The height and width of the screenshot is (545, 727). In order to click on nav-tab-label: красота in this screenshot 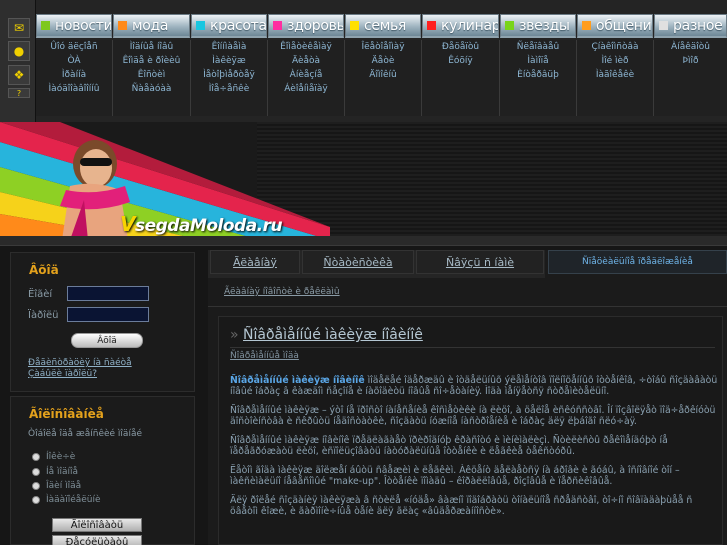, I will do `click(238, 25)`.